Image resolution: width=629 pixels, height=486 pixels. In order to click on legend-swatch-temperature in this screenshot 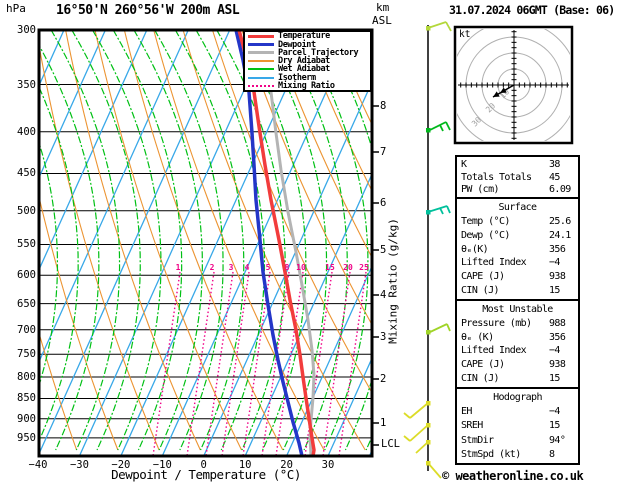, I will do `click(261, 36)`.